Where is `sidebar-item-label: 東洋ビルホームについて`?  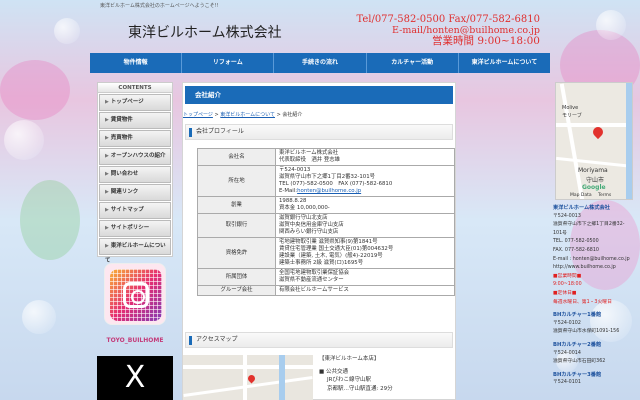
sidebar-item-label: 東洋ビルホームについて is located at coordinates (135, 253).